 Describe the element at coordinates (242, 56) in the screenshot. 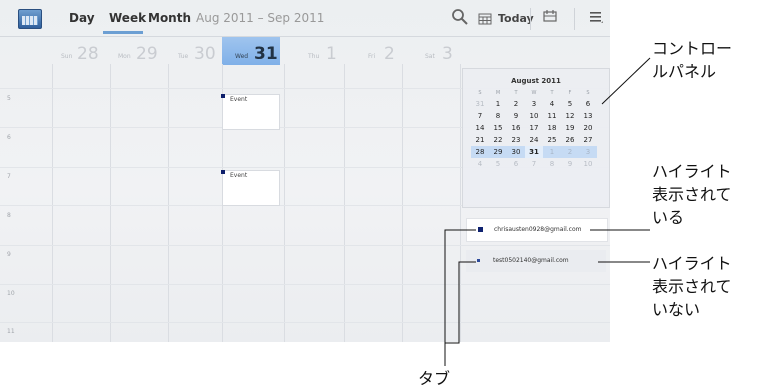

I see `day-name: Wed` at that location.